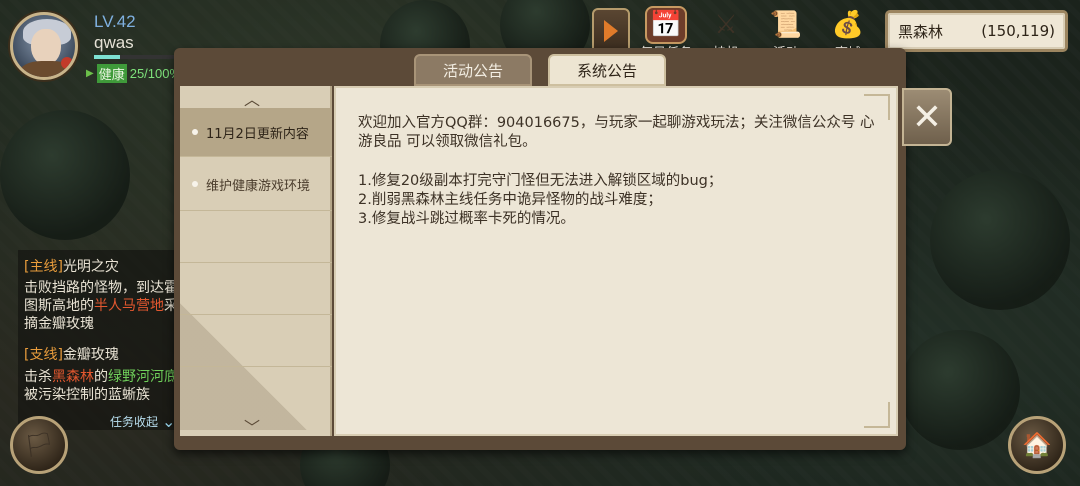  I want to click on arrow-right-icon: ▶, so click(90, 73).